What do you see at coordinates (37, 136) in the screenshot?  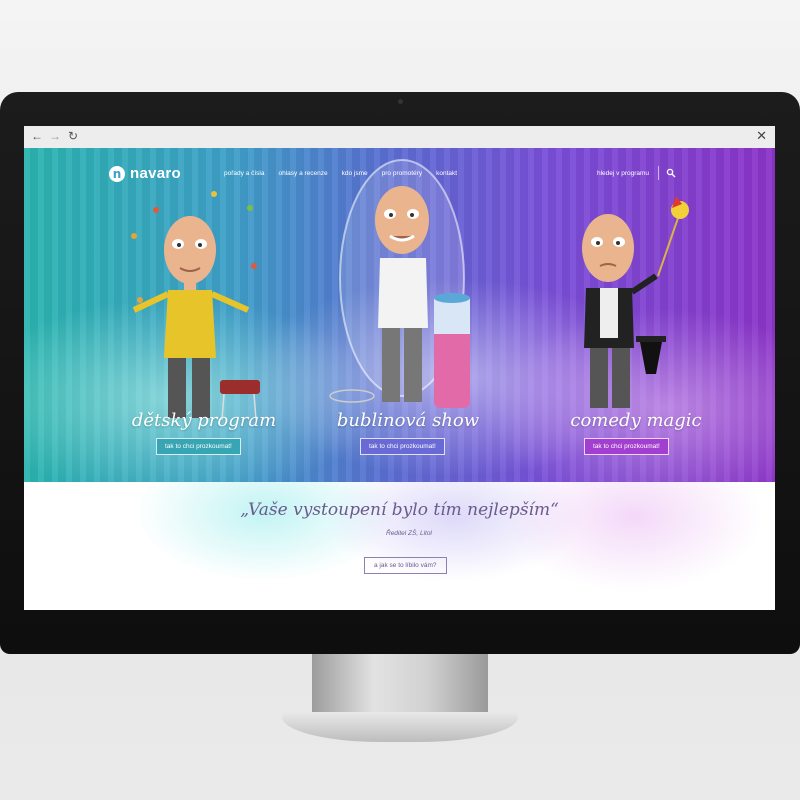 I see `arrow-left-icon: ←` at bounding box center [37, 136].